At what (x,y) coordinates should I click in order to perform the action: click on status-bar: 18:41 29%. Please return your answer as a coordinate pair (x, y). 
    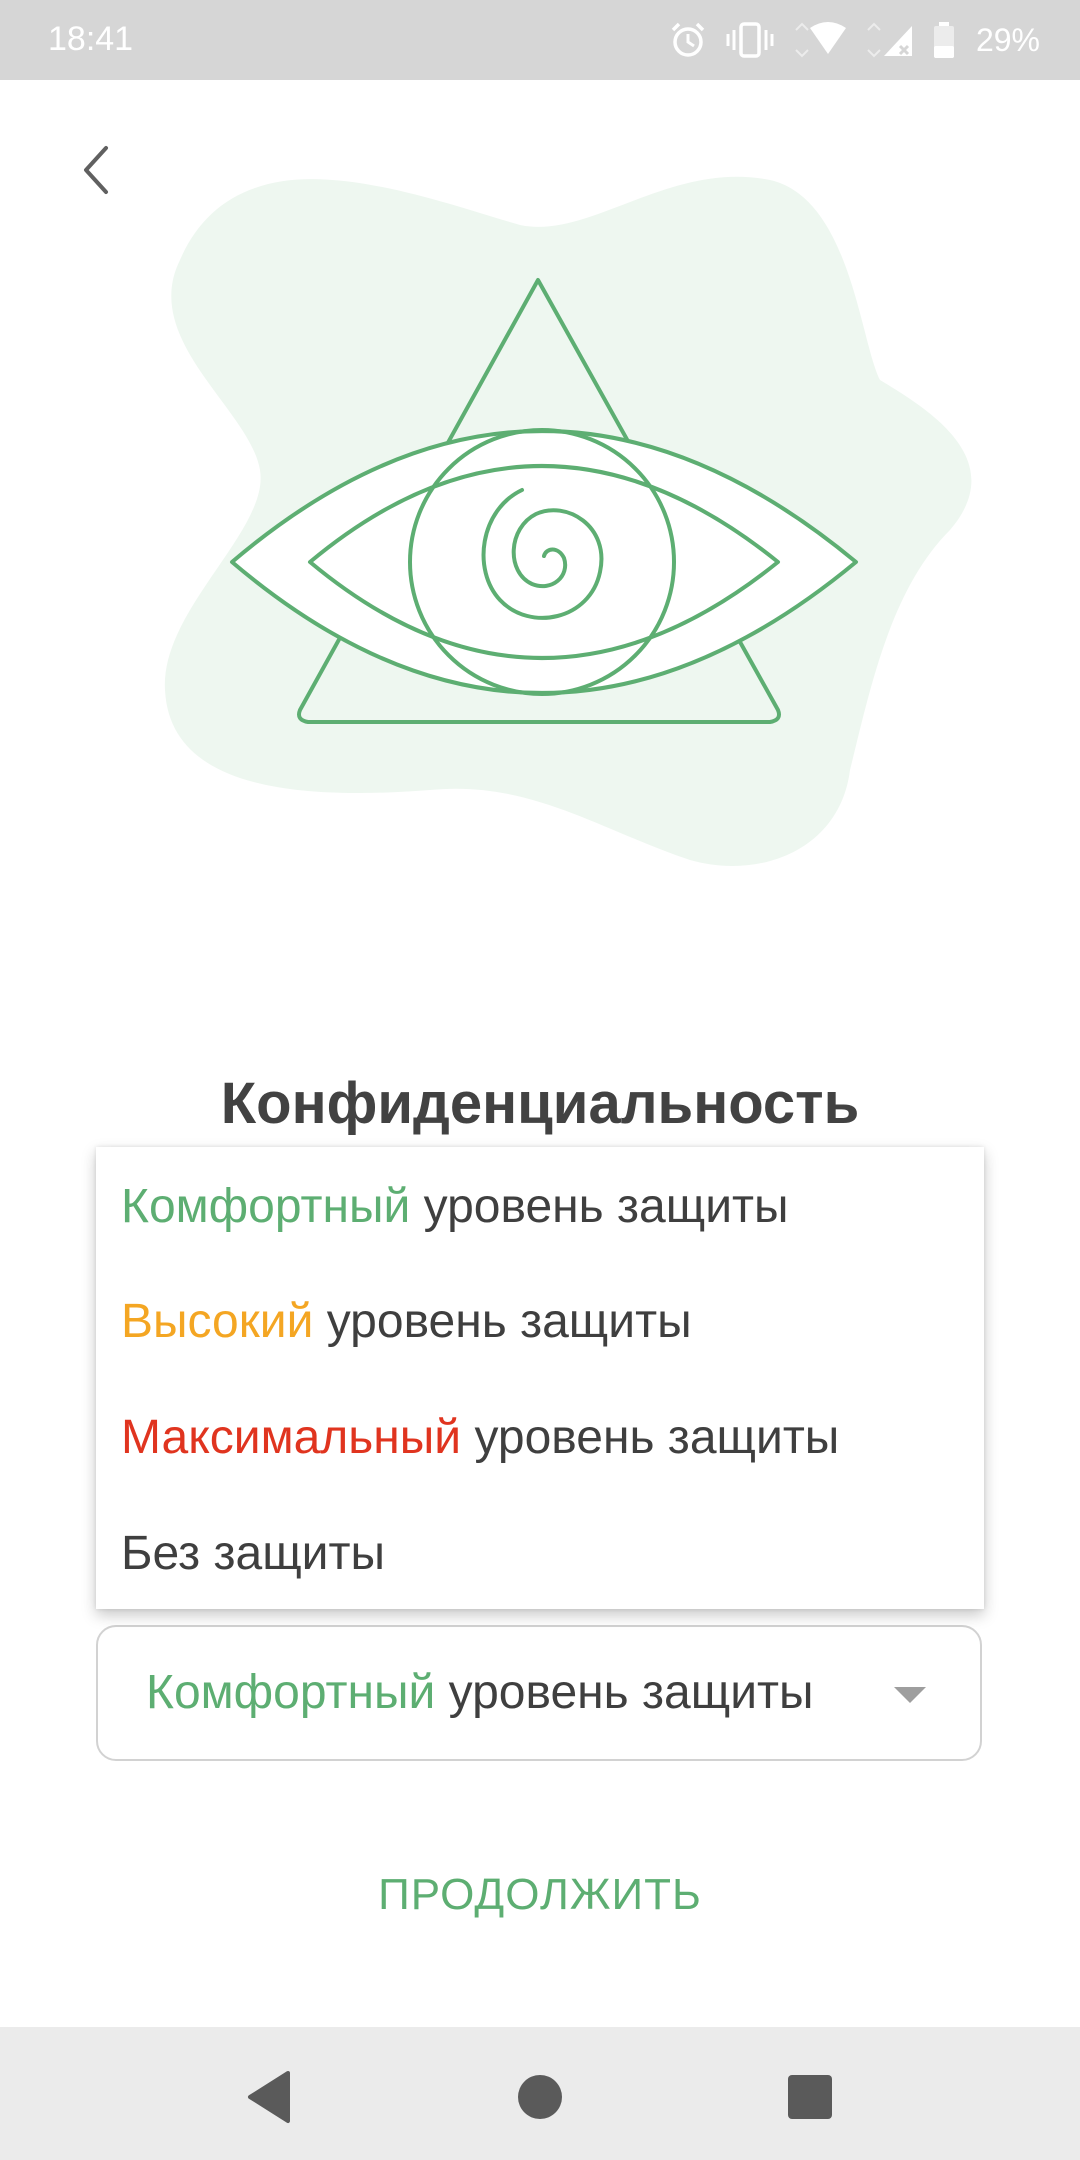
    Looking at the image, I should click on (540, 40).